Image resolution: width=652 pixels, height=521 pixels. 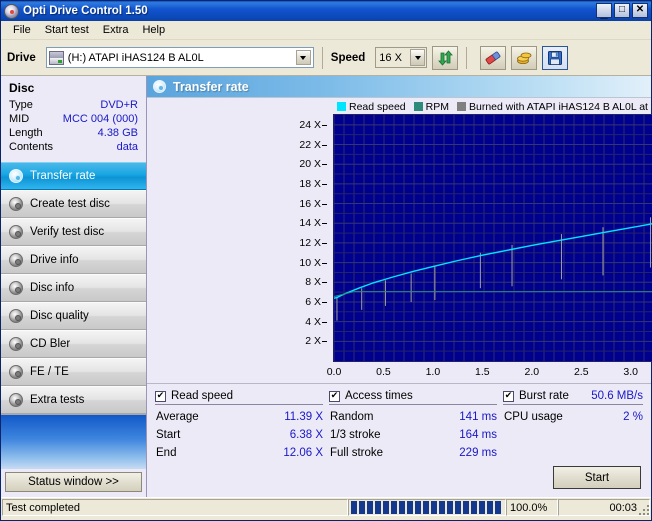 What do you see at coordinates (560, 106) in the screenshot?
I see `legend-label: Burned with ATAPI iHAS124 B AL0L at 16X` at bounding box center [560, 106].